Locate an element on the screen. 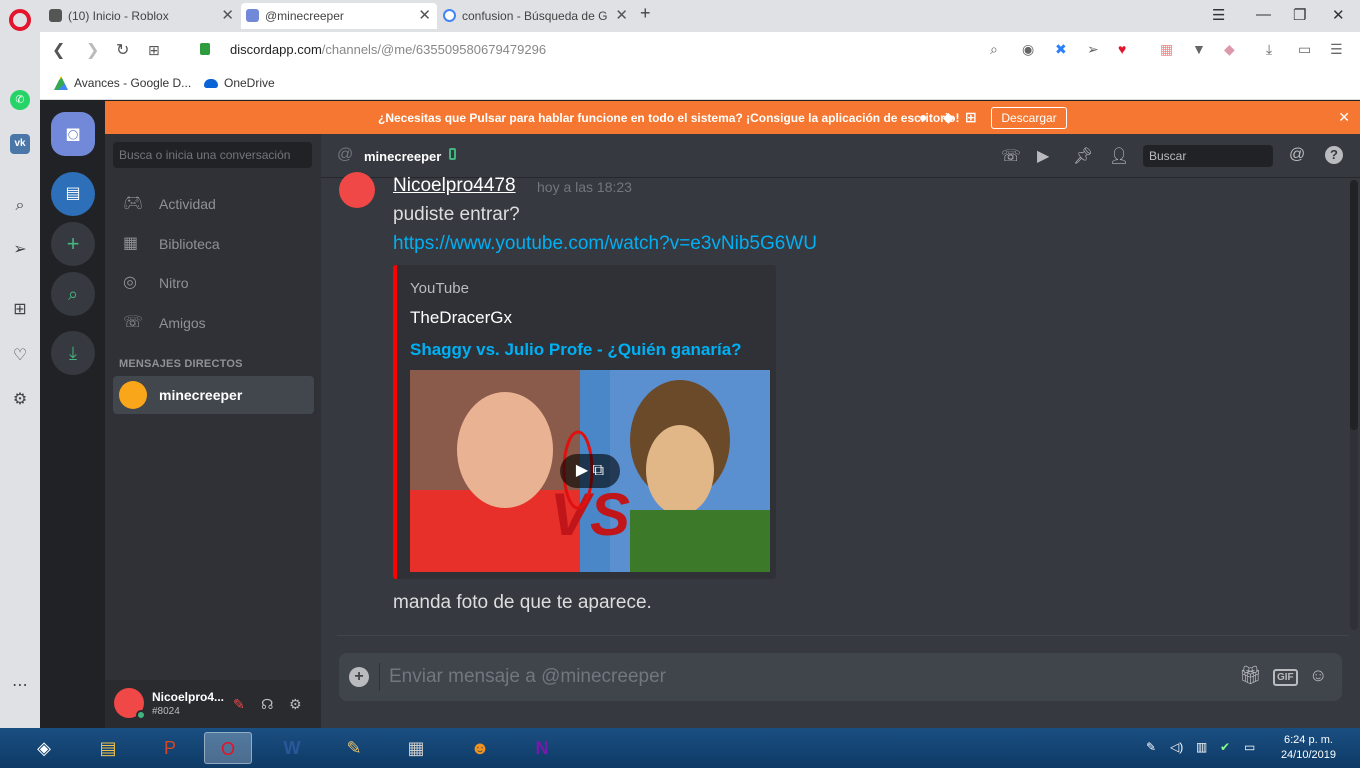  play-icon: ▶ ⧉ is located at coordinates (590, 471).